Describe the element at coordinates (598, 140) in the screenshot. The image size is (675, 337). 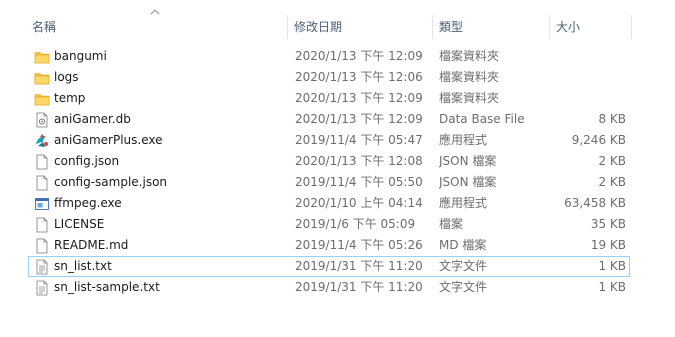
I see `file-size: 9,246 KB` at that location.